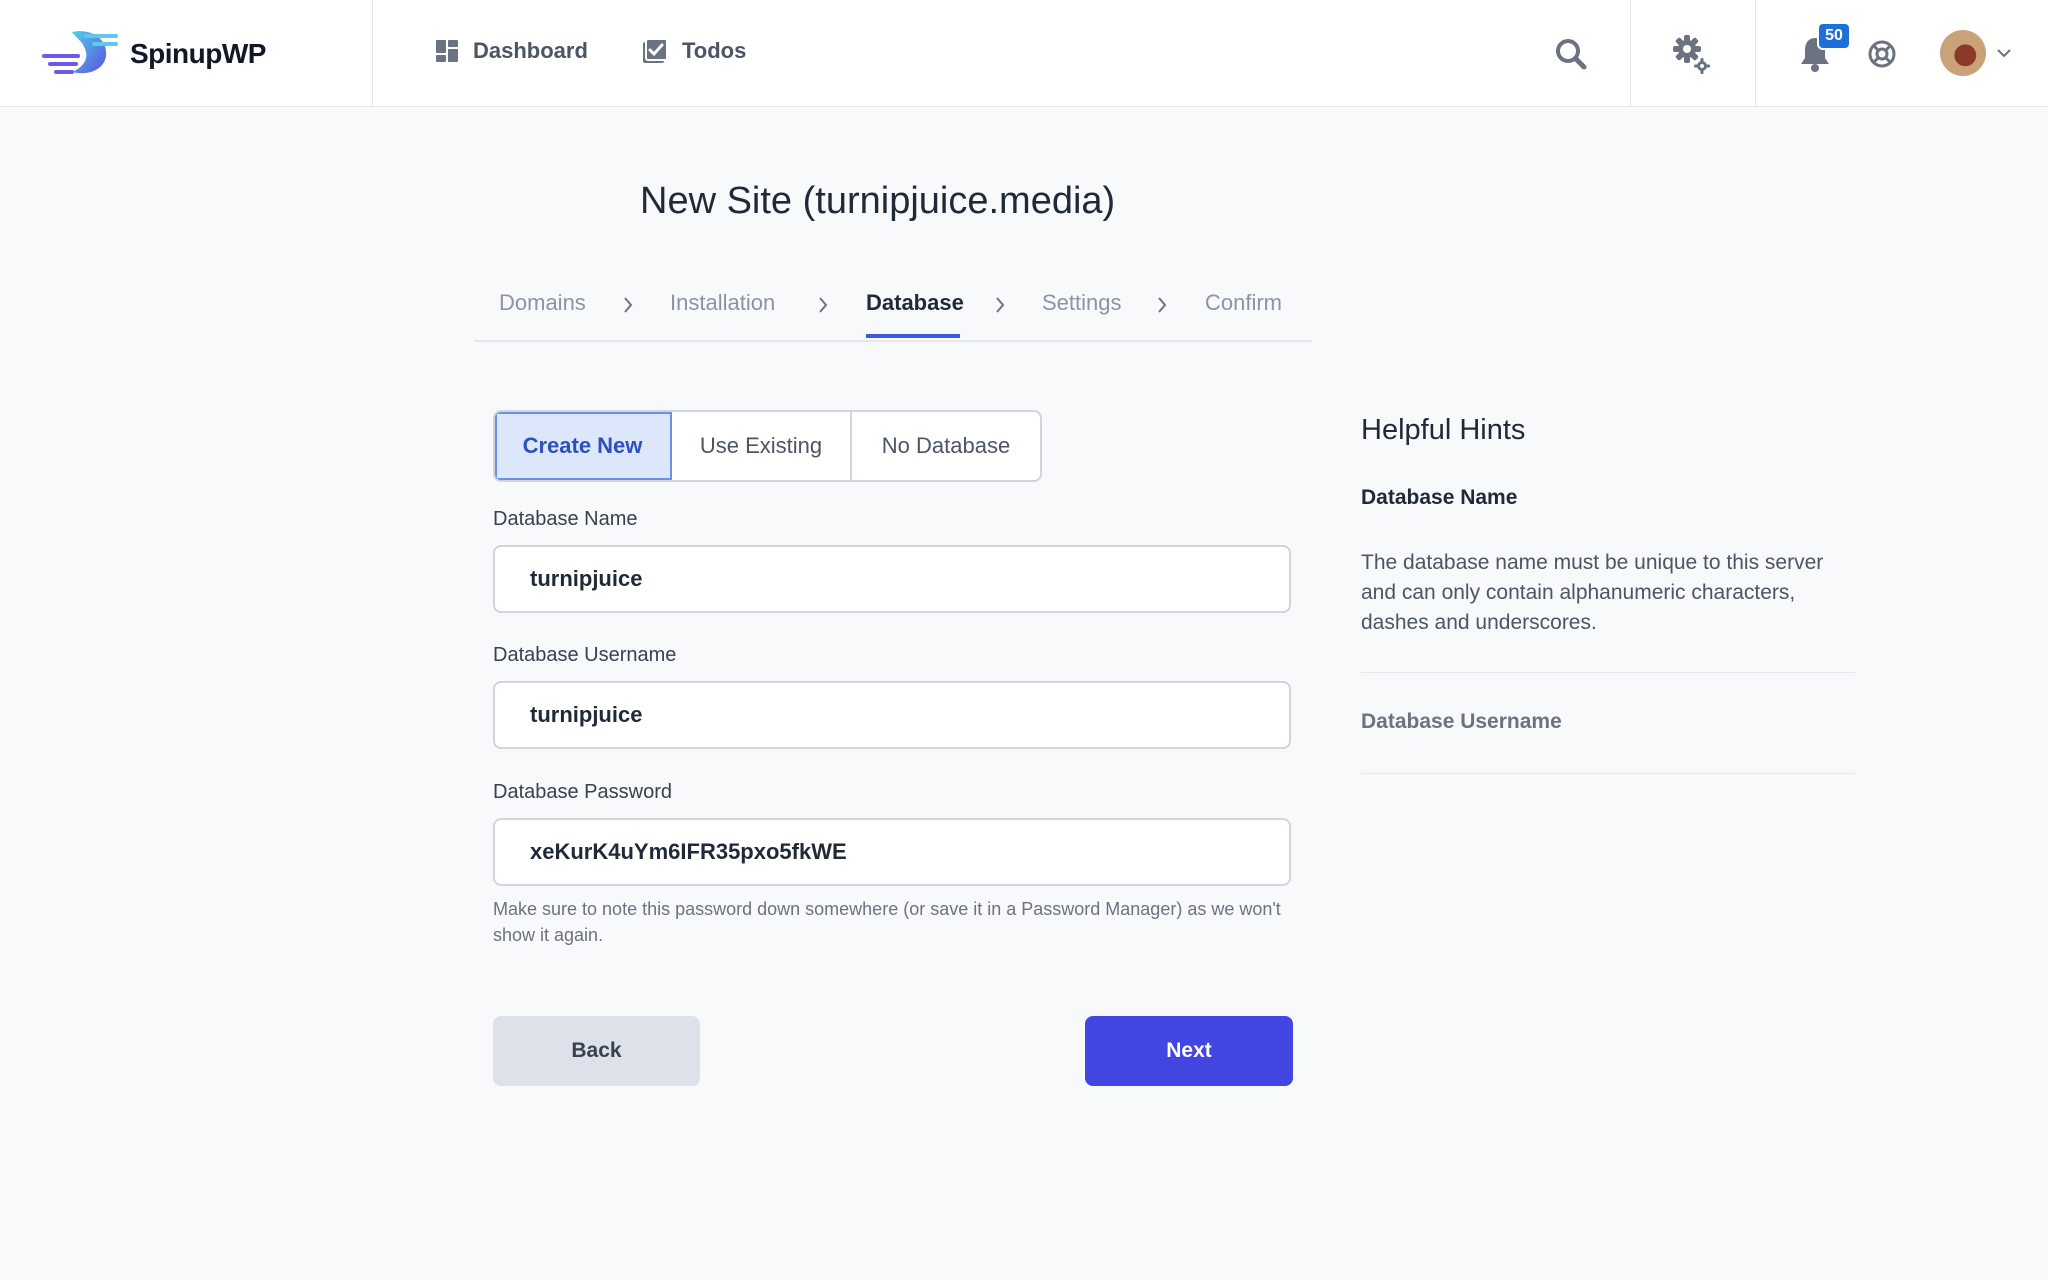 The image size is (2048, 1280). I want to click on database-mode-toggle: Create New Use Existing No Database, so click(767, 446).